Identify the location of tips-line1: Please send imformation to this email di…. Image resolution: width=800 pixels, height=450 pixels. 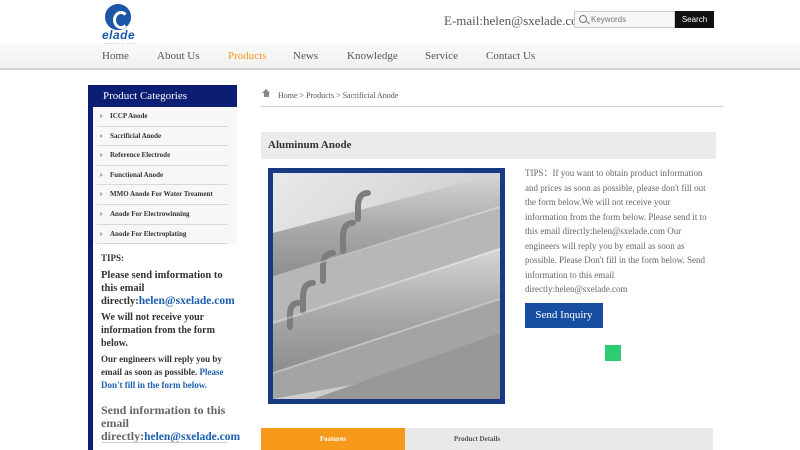
(168, 288).